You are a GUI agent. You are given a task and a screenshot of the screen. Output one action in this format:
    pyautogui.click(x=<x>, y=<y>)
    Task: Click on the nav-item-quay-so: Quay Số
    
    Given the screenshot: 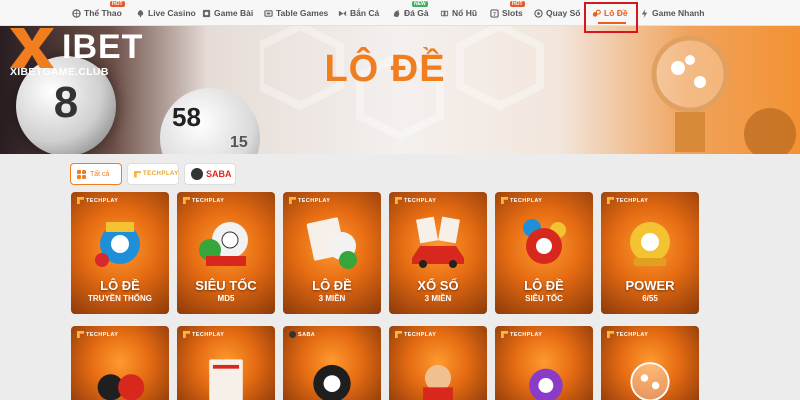 What is the action you would take?
    pyautogui.click(x=557, y=13)
    